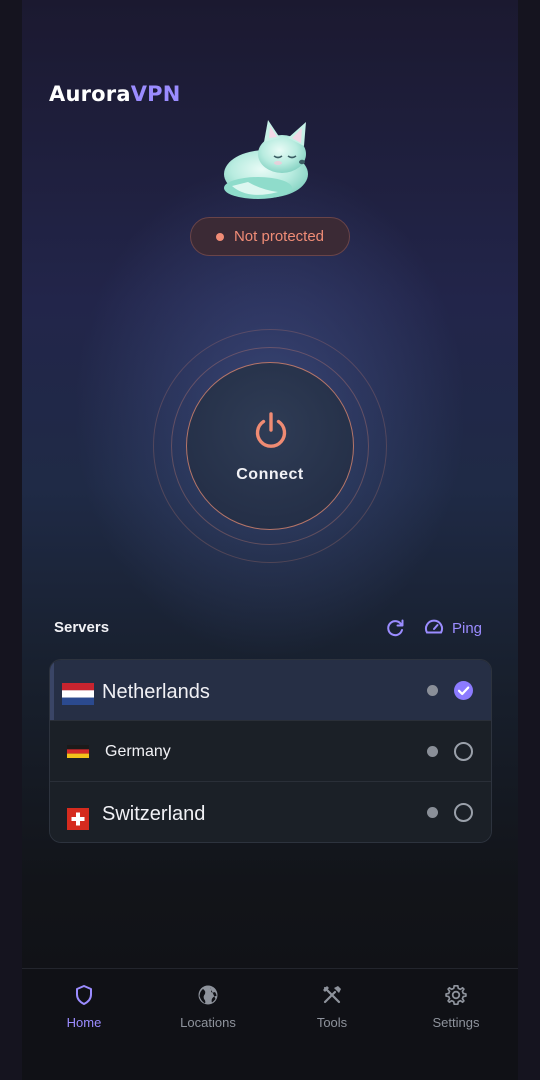 This screenshot has width=540, height=1080. I want to click on shield-icon, so click(84, 995).